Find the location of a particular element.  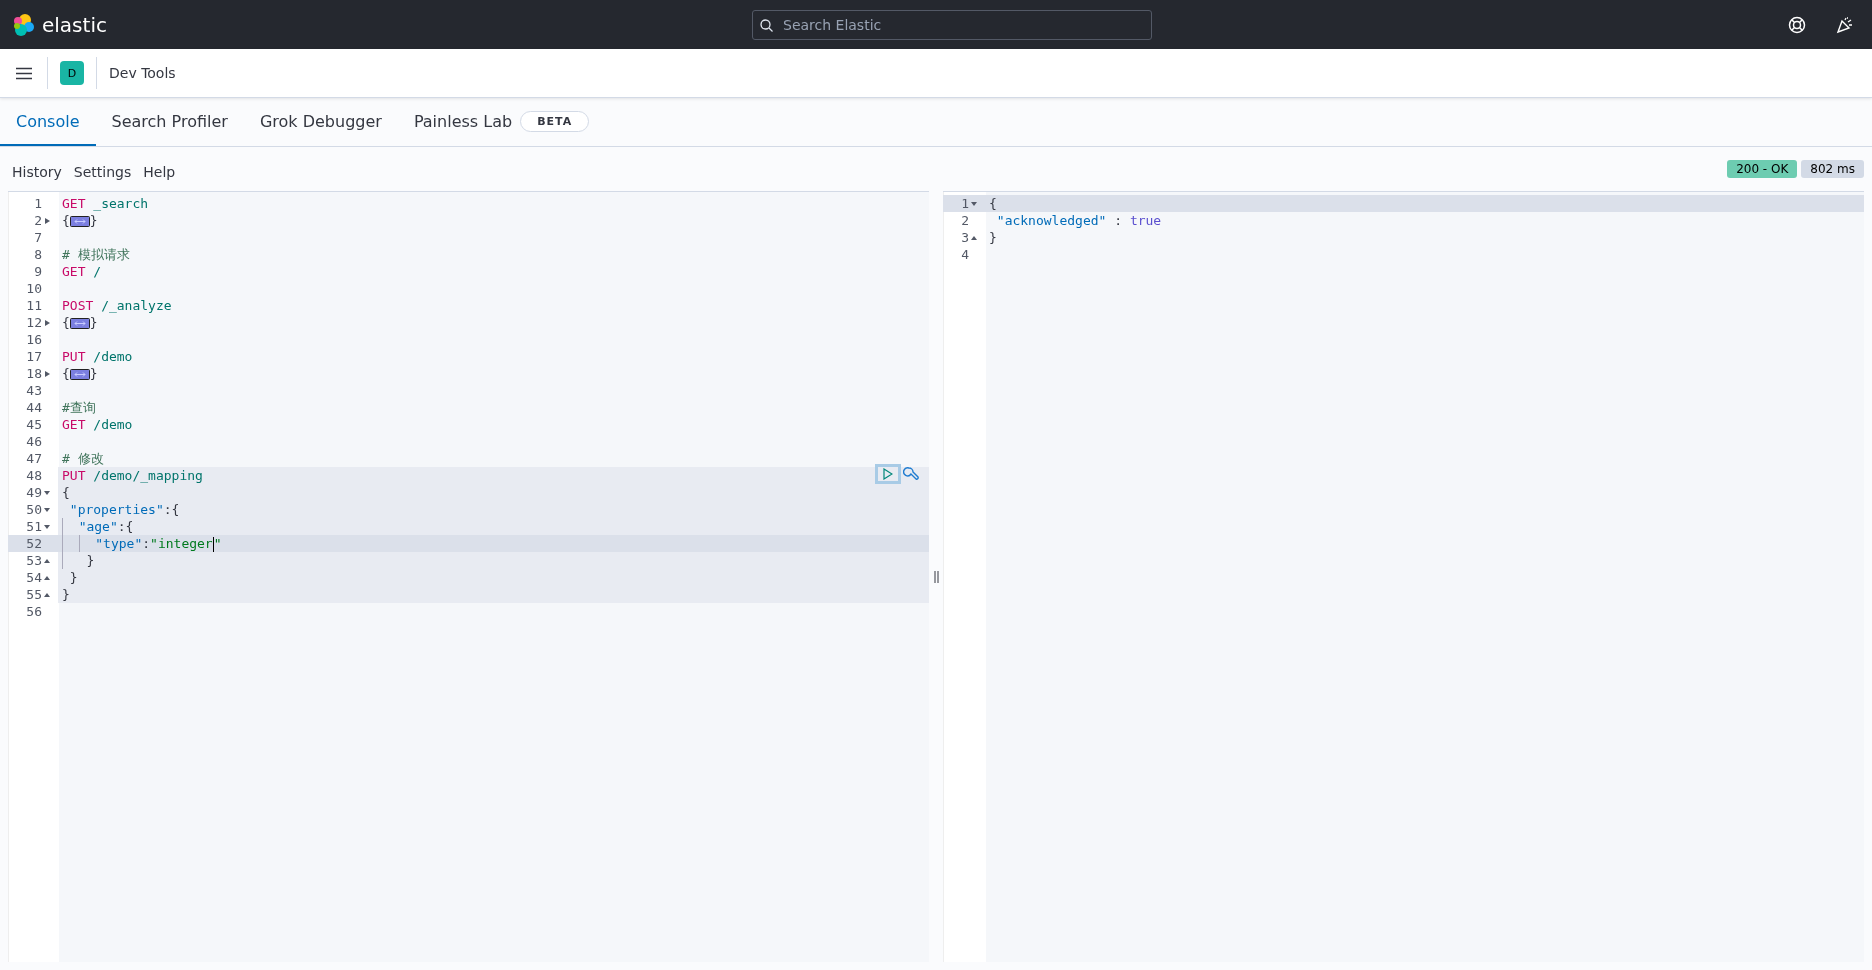

play-icon is located at coordinates (888, 474).